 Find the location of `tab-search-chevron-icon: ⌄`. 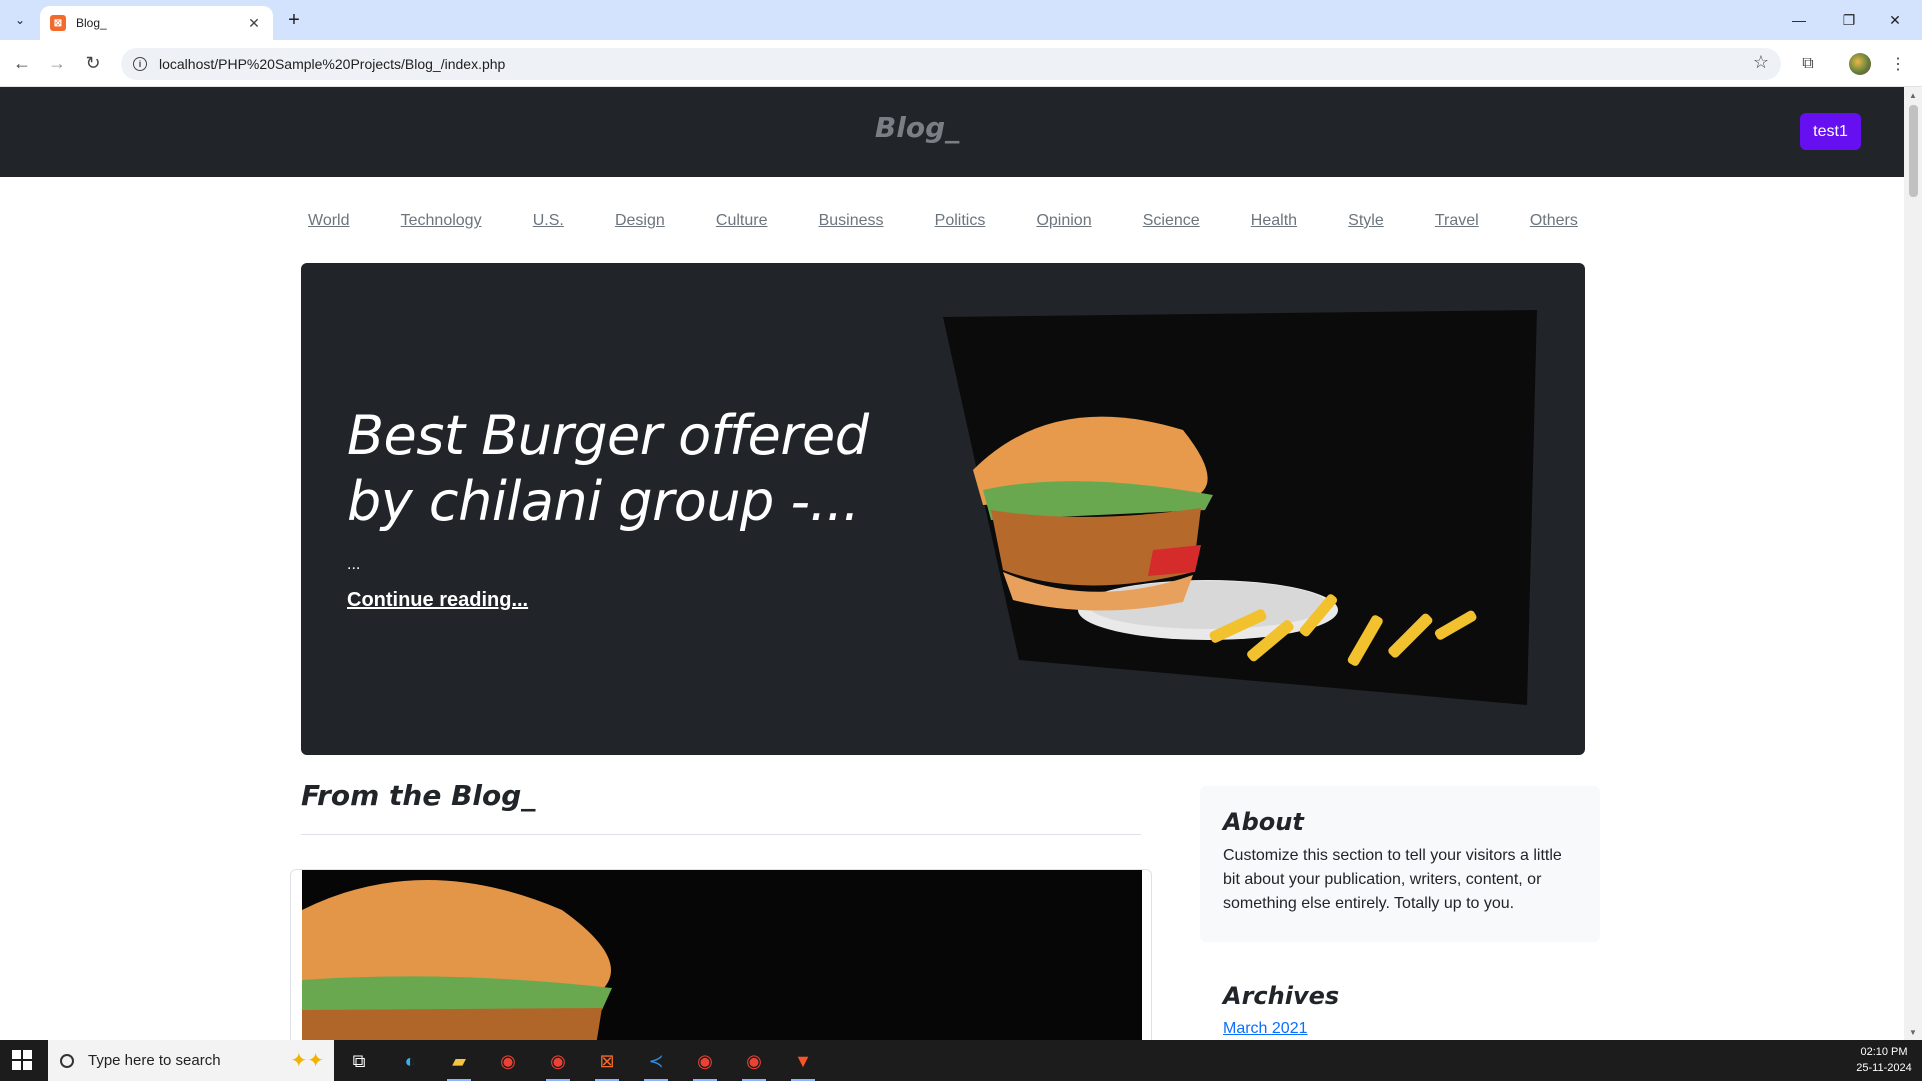

tab-search-chevron-icon: ⌄ is located at coordinates (20, 20).